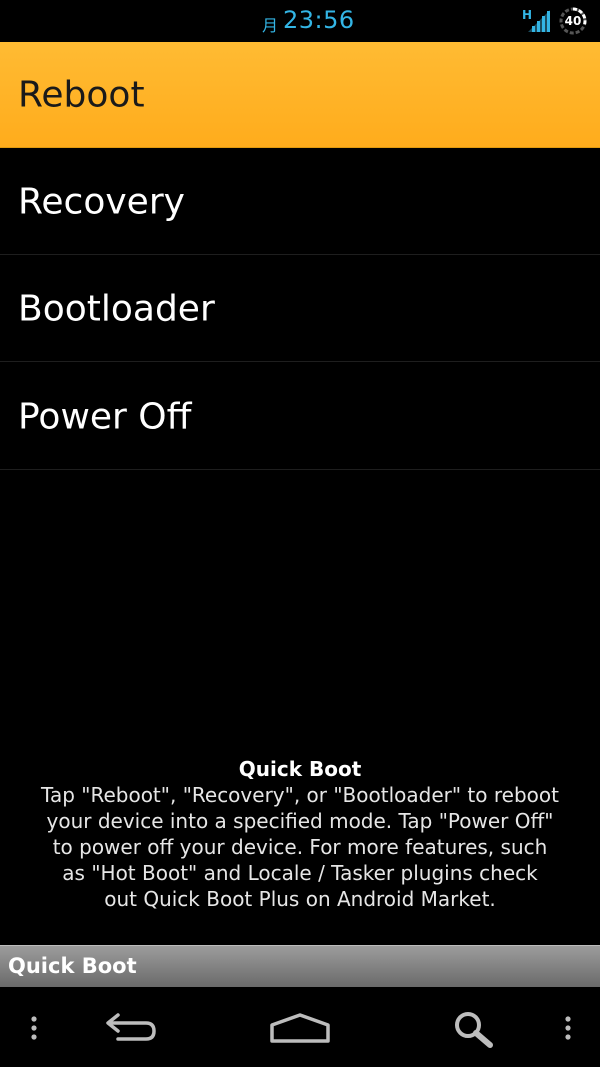 This screenshot has width=600, height=1067. Describe the element at coordinates (300, 769) in the screenshot. I see `info-title: Quick Boot` at that location.